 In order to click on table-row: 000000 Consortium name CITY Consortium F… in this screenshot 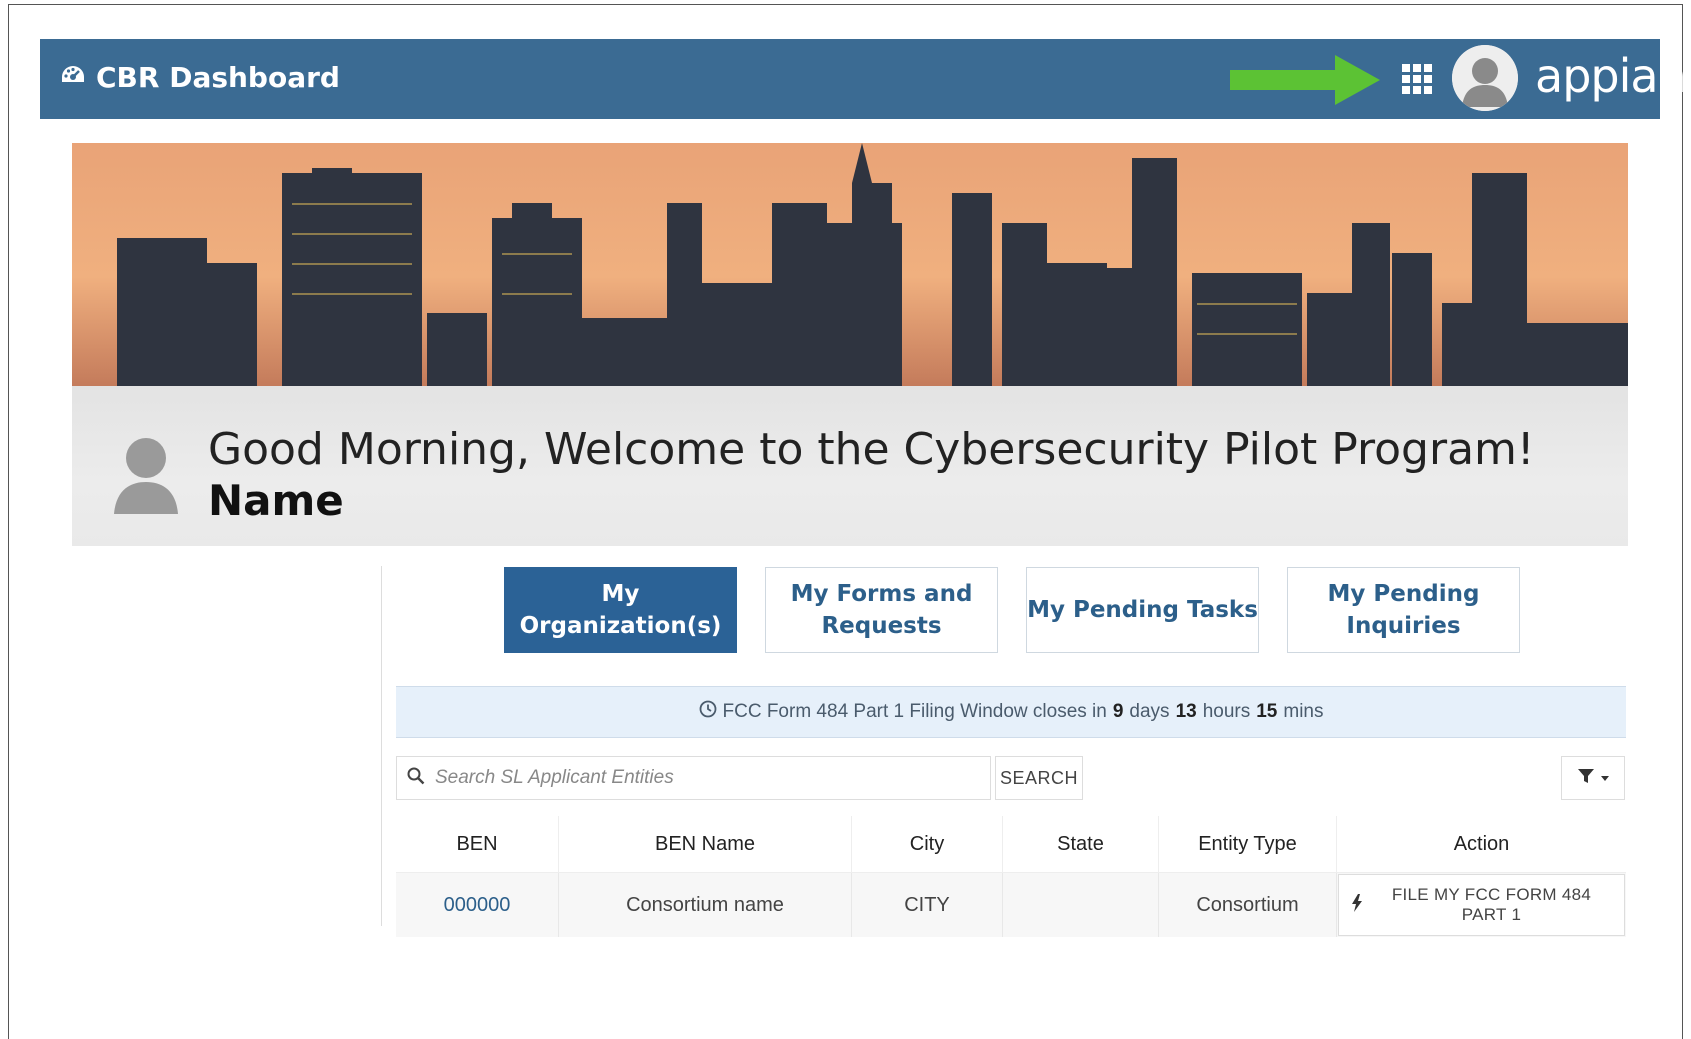, I will do `click(1011, 904)`.